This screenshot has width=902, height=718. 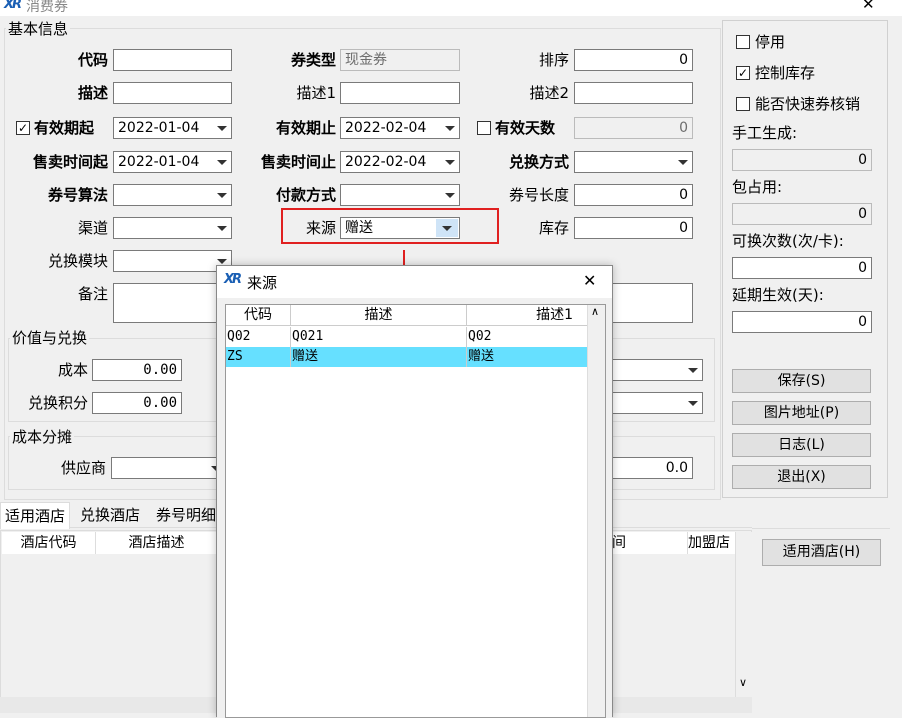 What do you see at coordinates (553, 60) in the screenshot?
I see `sort-label: 排序` at bounding box center [553, 60].